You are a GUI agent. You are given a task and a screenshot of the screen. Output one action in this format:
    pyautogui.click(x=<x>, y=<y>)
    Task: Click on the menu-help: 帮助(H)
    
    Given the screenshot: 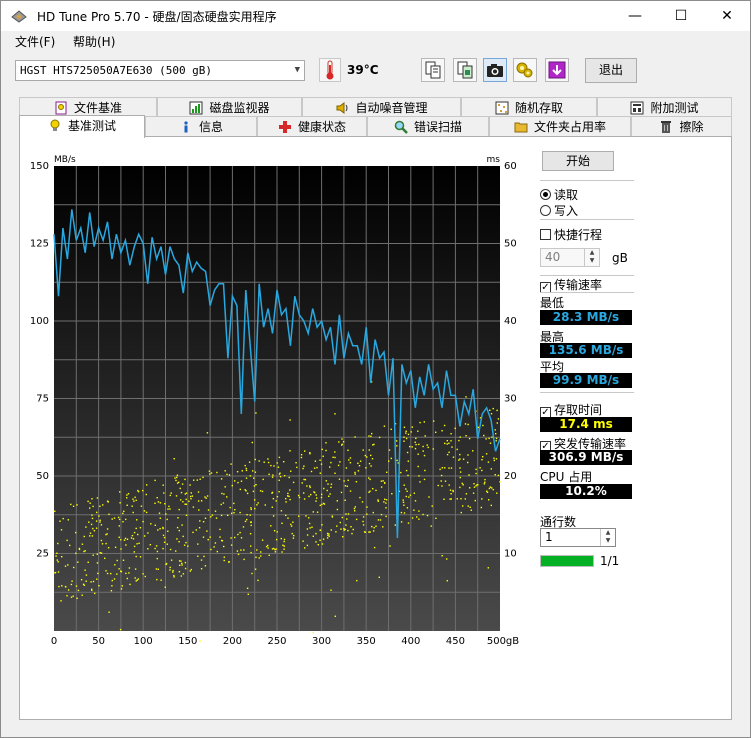 What is the action you would take?
    pyautogui.click(x=94, y=41)
    